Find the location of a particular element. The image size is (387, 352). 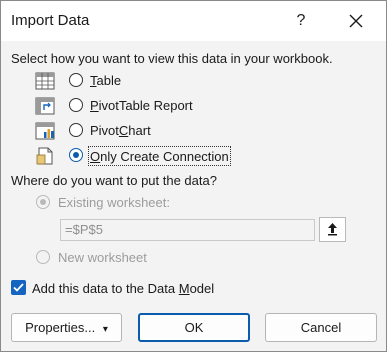

upload-arrow-icon is located at coordinates (332, 229).